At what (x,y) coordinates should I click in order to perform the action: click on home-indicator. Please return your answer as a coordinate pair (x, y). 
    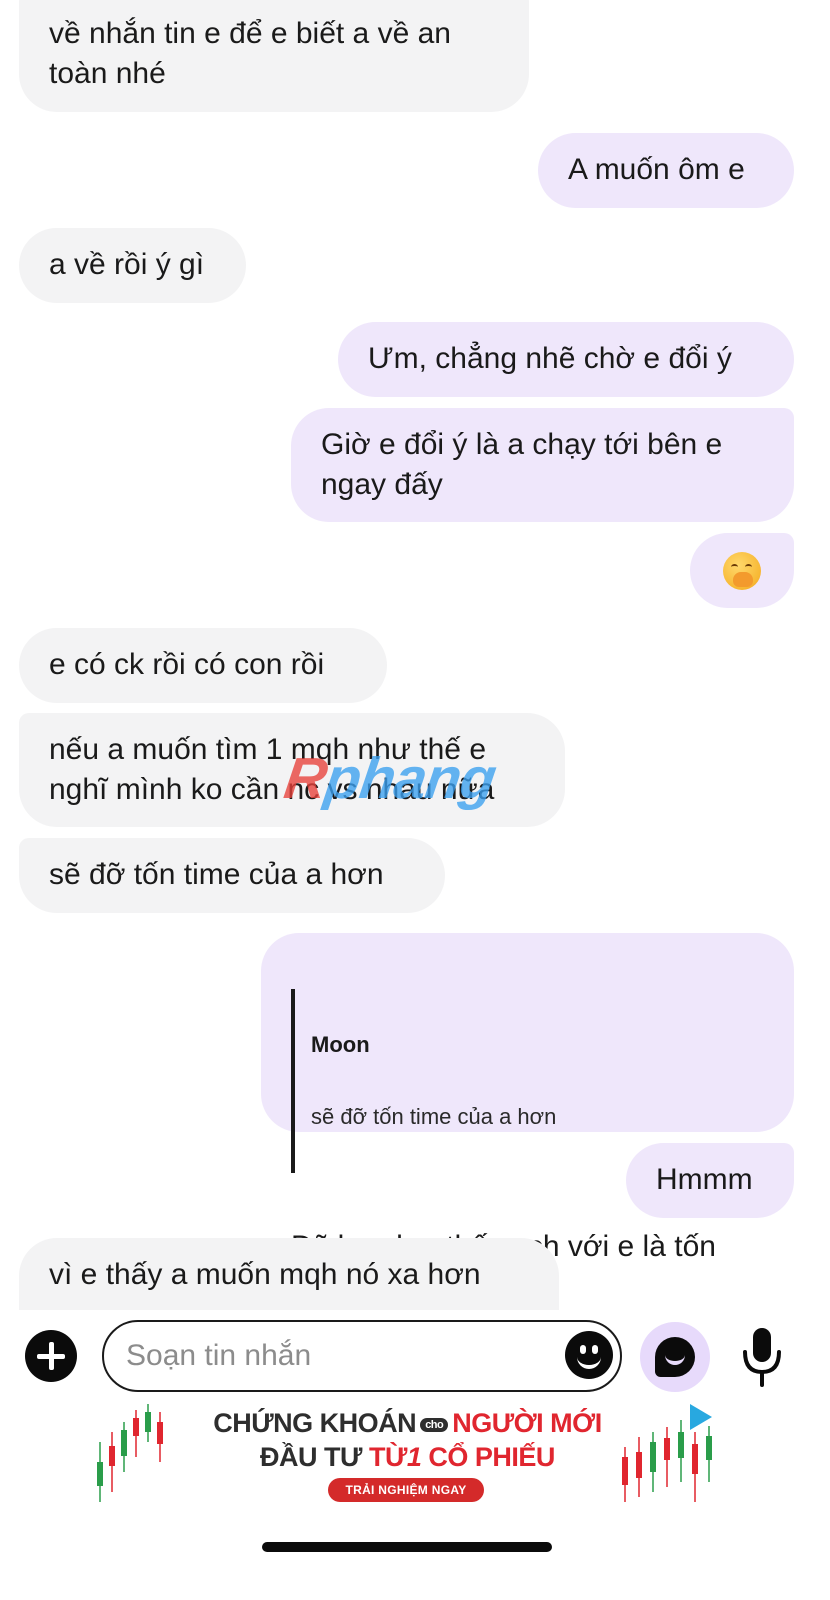
    Looking at the image, I should click on (407, 1547).